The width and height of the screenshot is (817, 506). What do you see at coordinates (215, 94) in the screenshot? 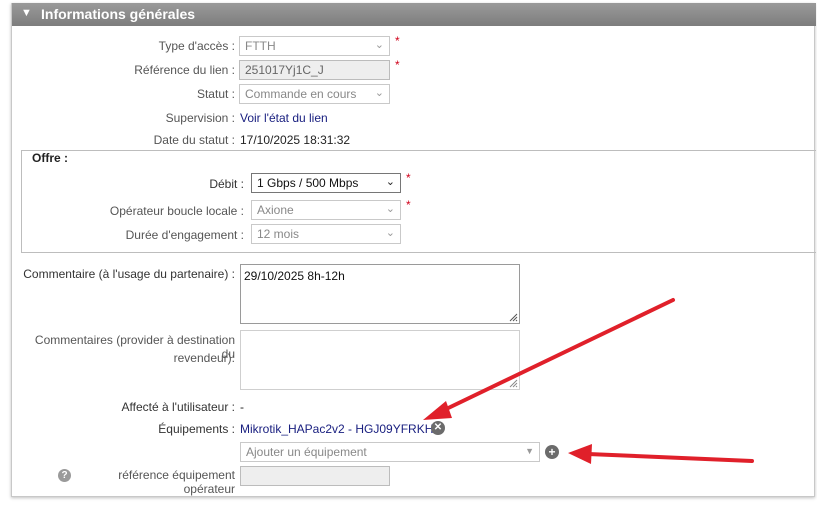
I see `status-label: Statut :` at bounding box center [215, 94].